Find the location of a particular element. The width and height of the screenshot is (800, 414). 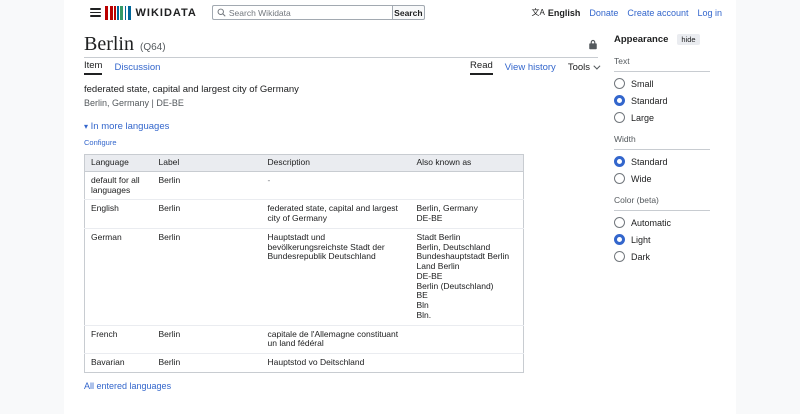

chevron-down-icon is located at coordinates (597, 66).